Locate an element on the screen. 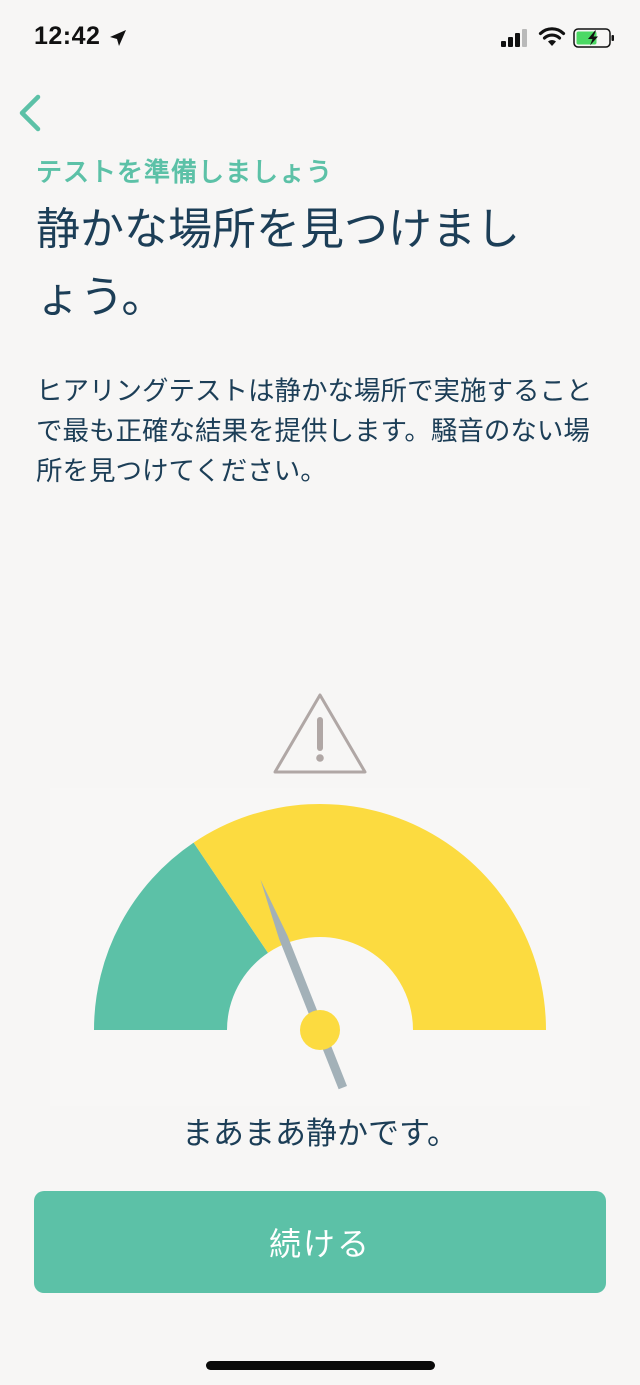  signal-icon is located at coordinates (514, 38).